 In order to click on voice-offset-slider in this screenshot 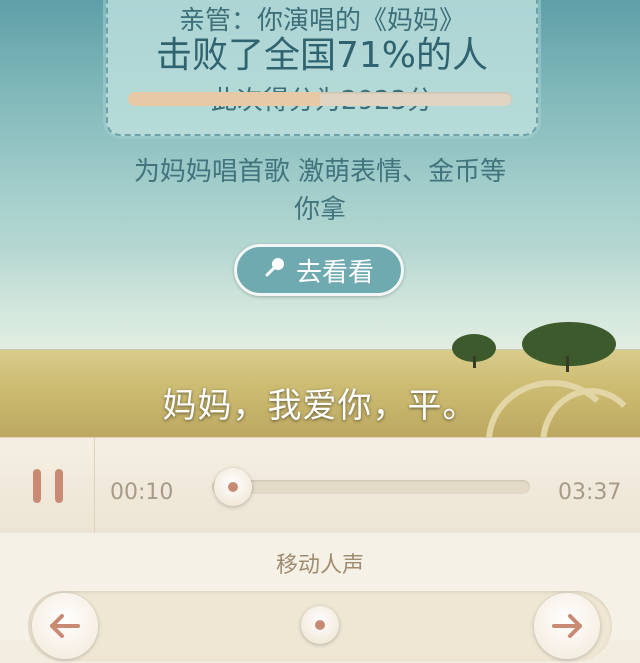, I will do `click(320, 99)`.